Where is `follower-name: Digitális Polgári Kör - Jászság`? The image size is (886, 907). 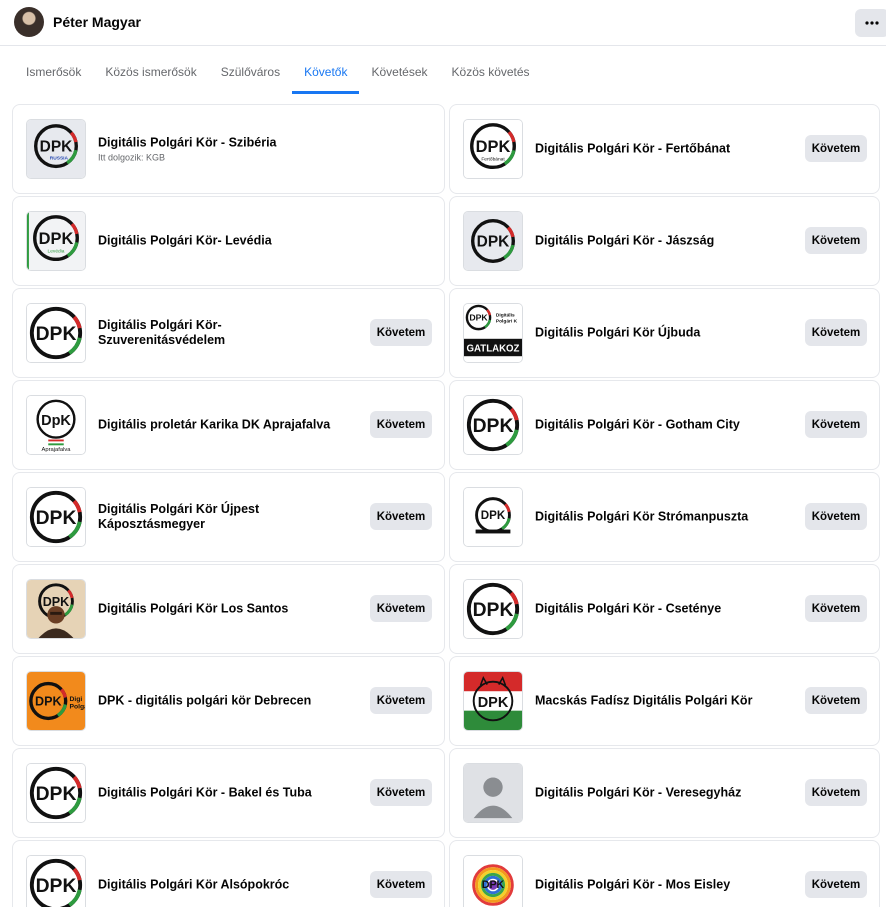
follower-name: Digitális Polgári Kör - Jászság is located at coordinates (655, 241).